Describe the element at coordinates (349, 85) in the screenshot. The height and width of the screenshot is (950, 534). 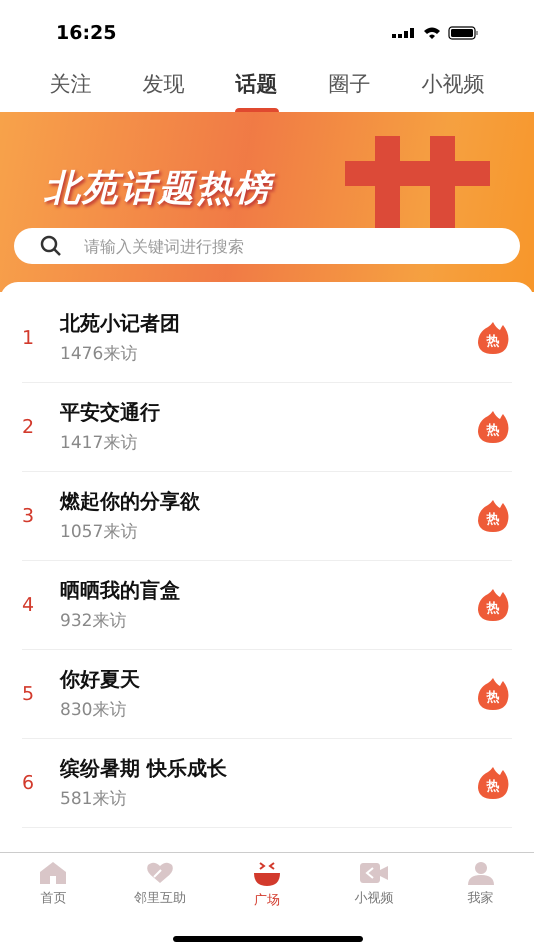
I see `top-tab: 圈子` at that location.